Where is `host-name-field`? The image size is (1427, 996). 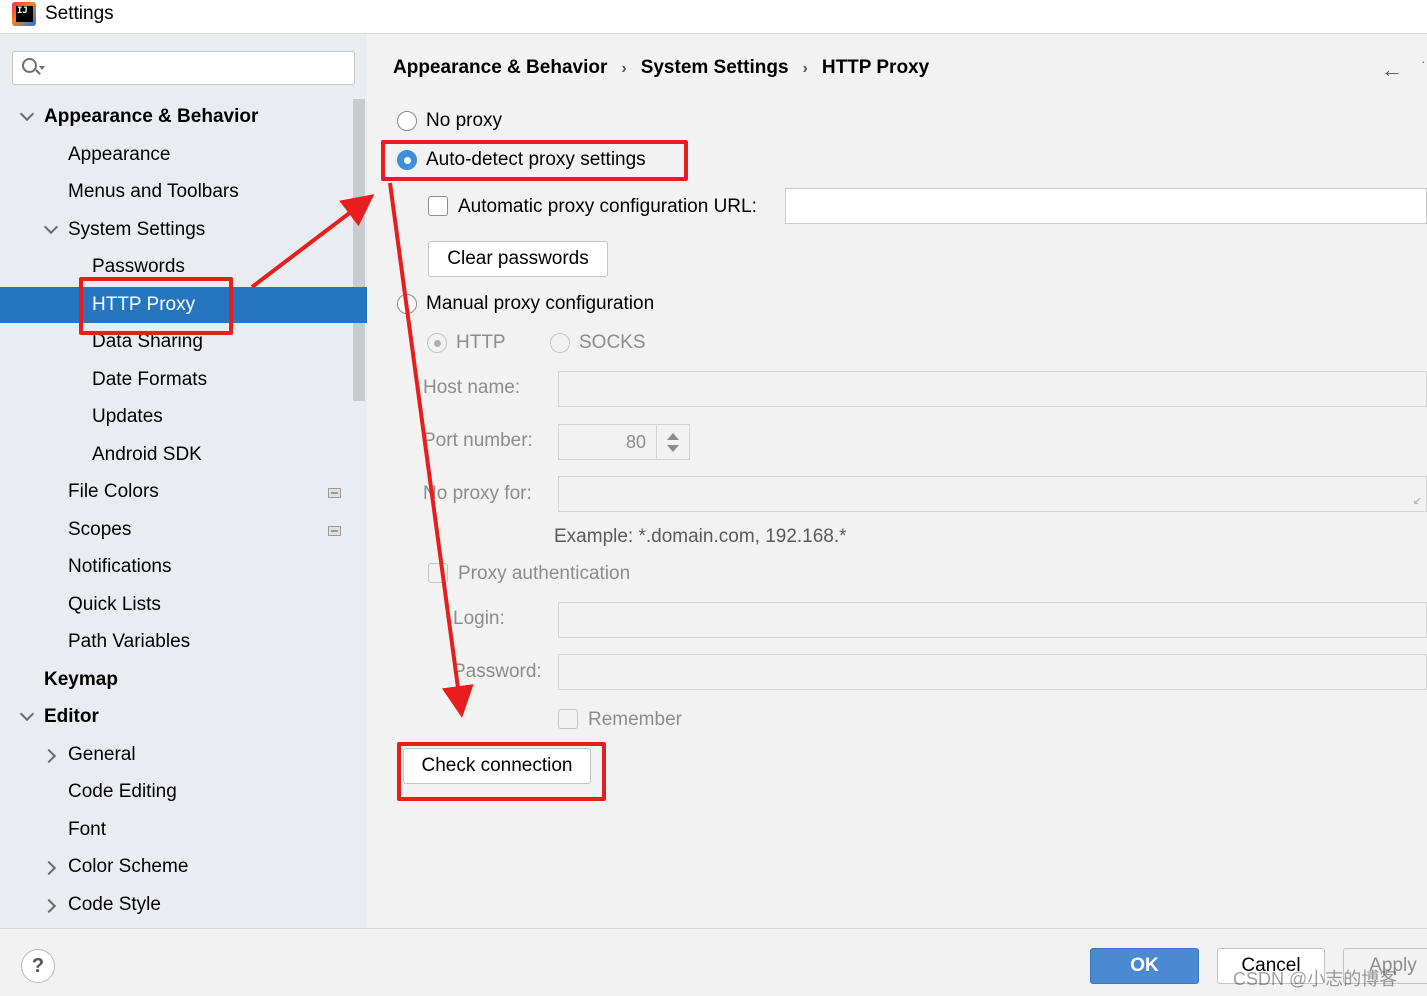 host-name-field is located at coordinates (992, 389).